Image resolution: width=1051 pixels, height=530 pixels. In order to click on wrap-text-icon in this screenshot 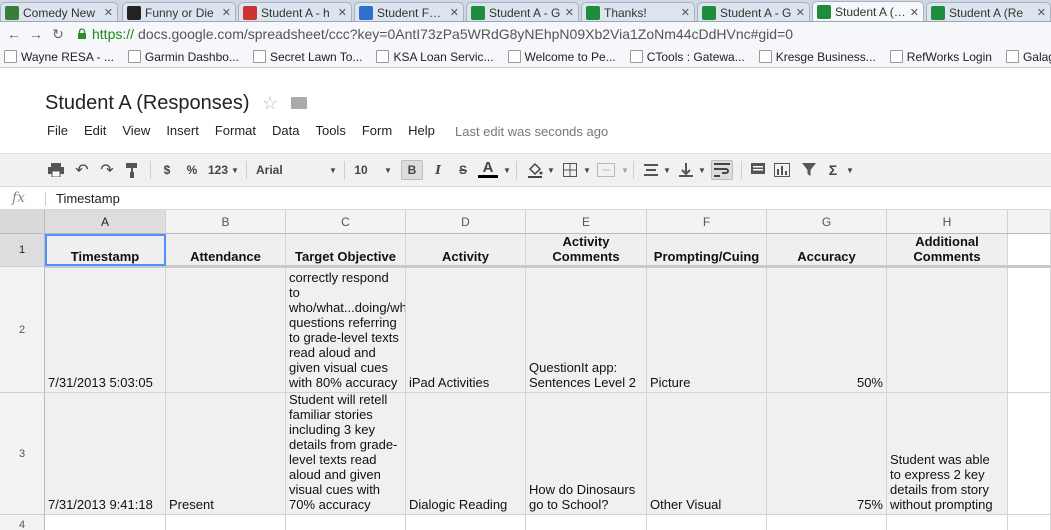, I will do `click(722, 170)`.